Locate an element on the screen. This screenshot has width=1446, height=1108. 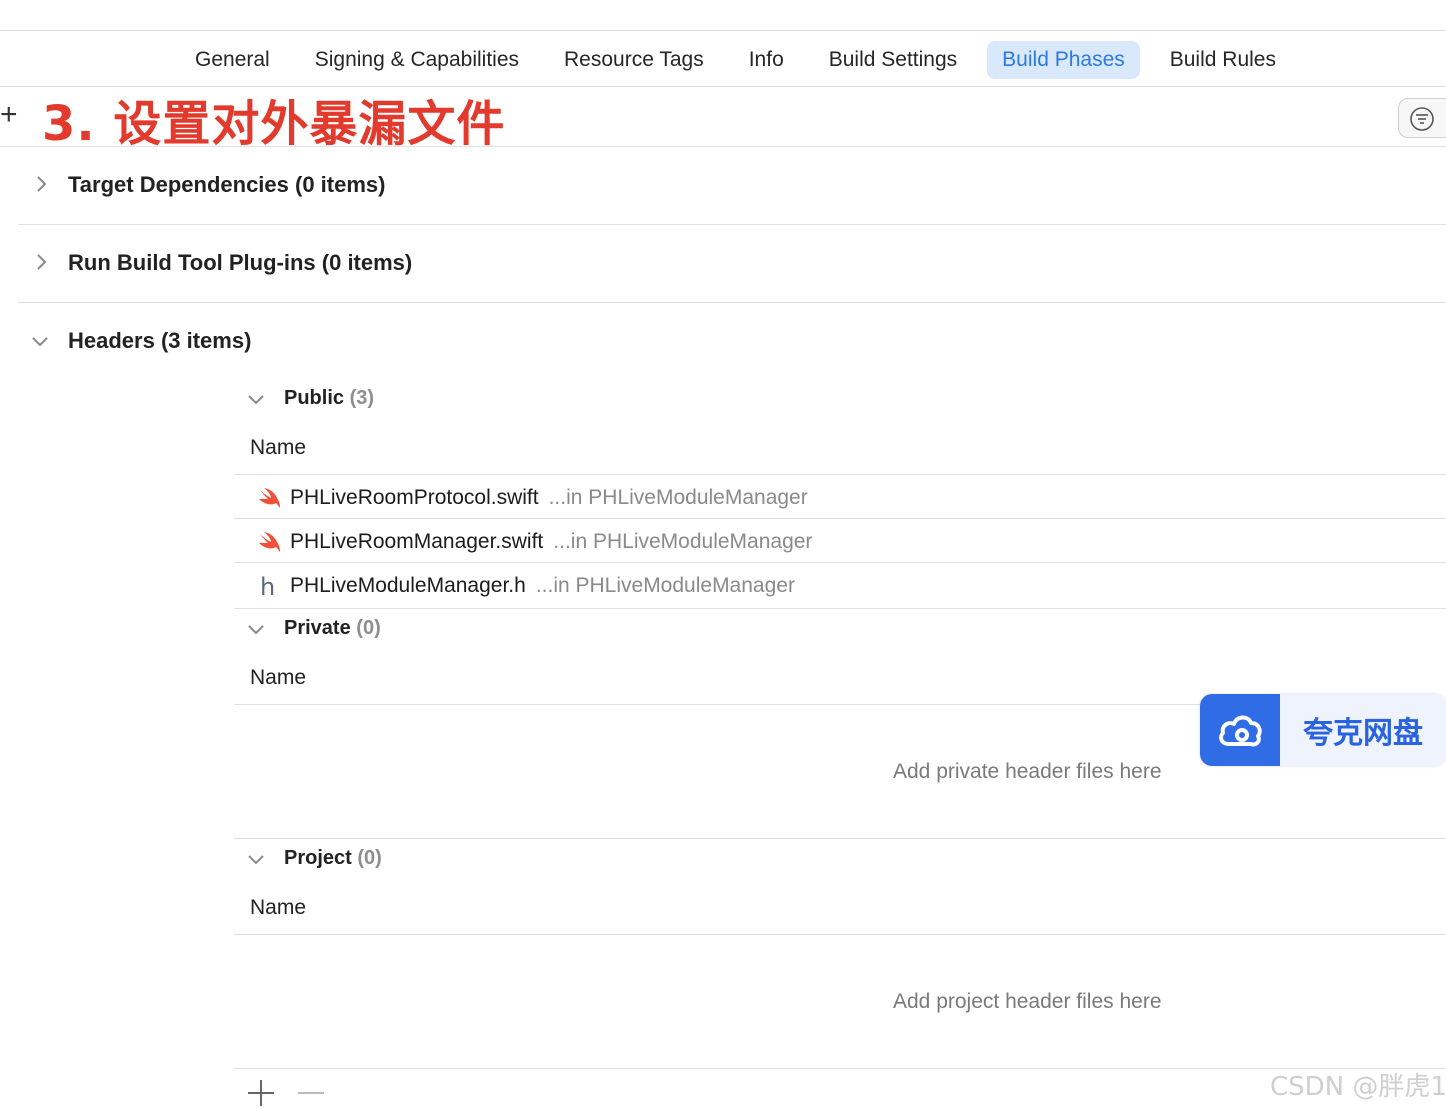
project-title: Project is located at coordinates (318, 858).